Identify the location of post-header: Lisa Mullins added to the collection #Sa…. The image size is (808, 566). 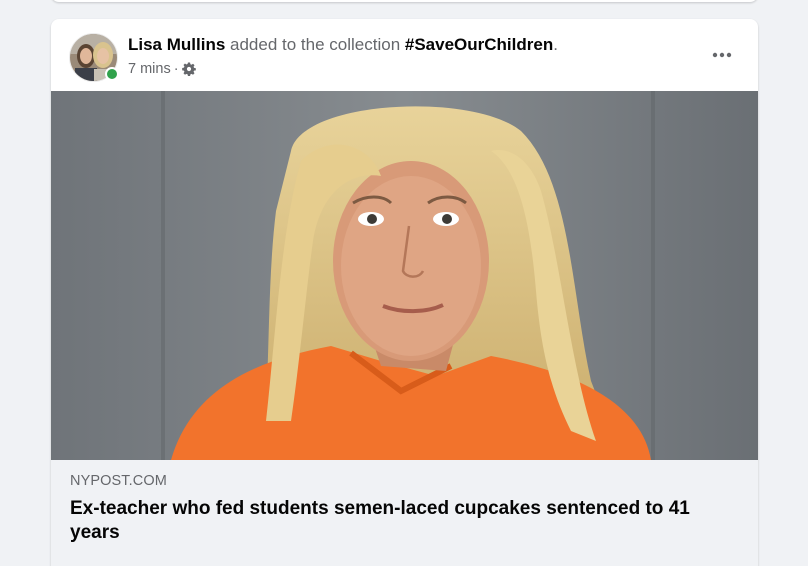
(404, 55).